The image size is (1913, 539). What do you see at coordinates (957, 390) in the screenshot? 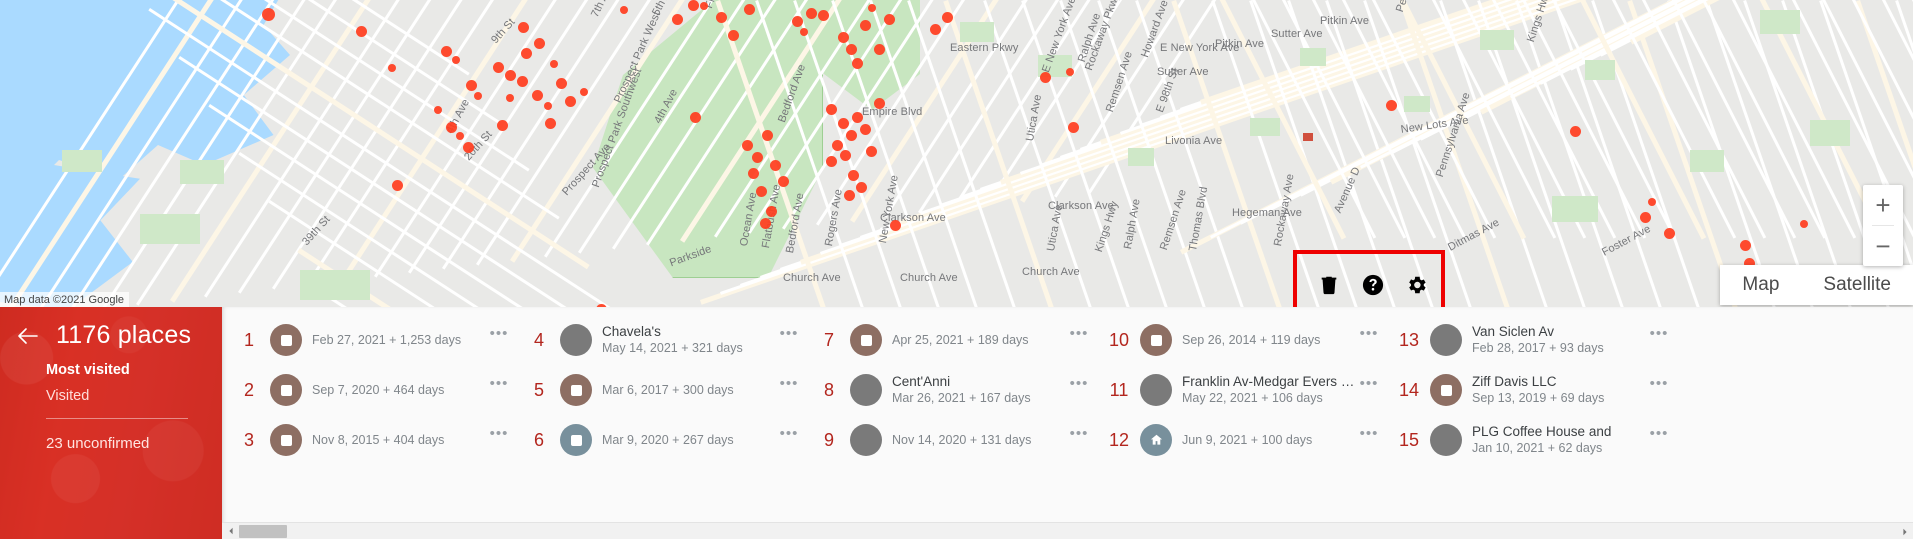
I see `list-item: 8 Cent'Anni Mar 26, 2021 + 167 days •••` at bounding box center [957, 390].